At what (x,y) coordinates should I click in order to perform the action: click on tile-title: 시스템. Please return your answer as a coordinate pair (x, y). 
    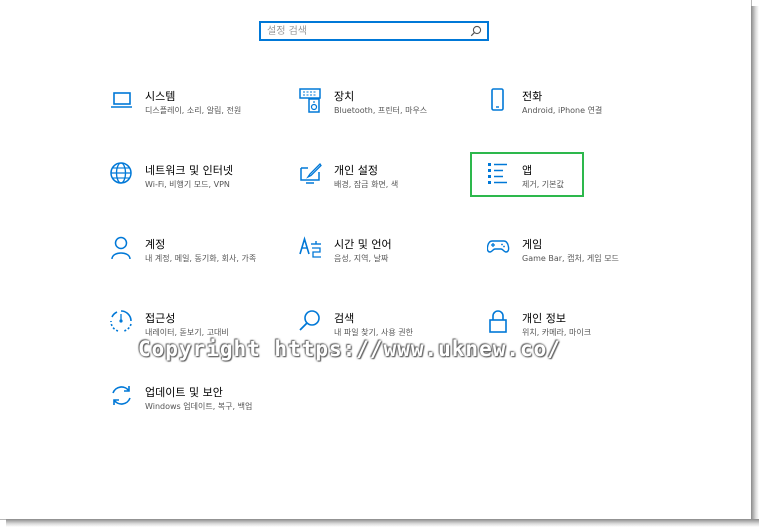
    Looking at the image, I should click on (160, 96).